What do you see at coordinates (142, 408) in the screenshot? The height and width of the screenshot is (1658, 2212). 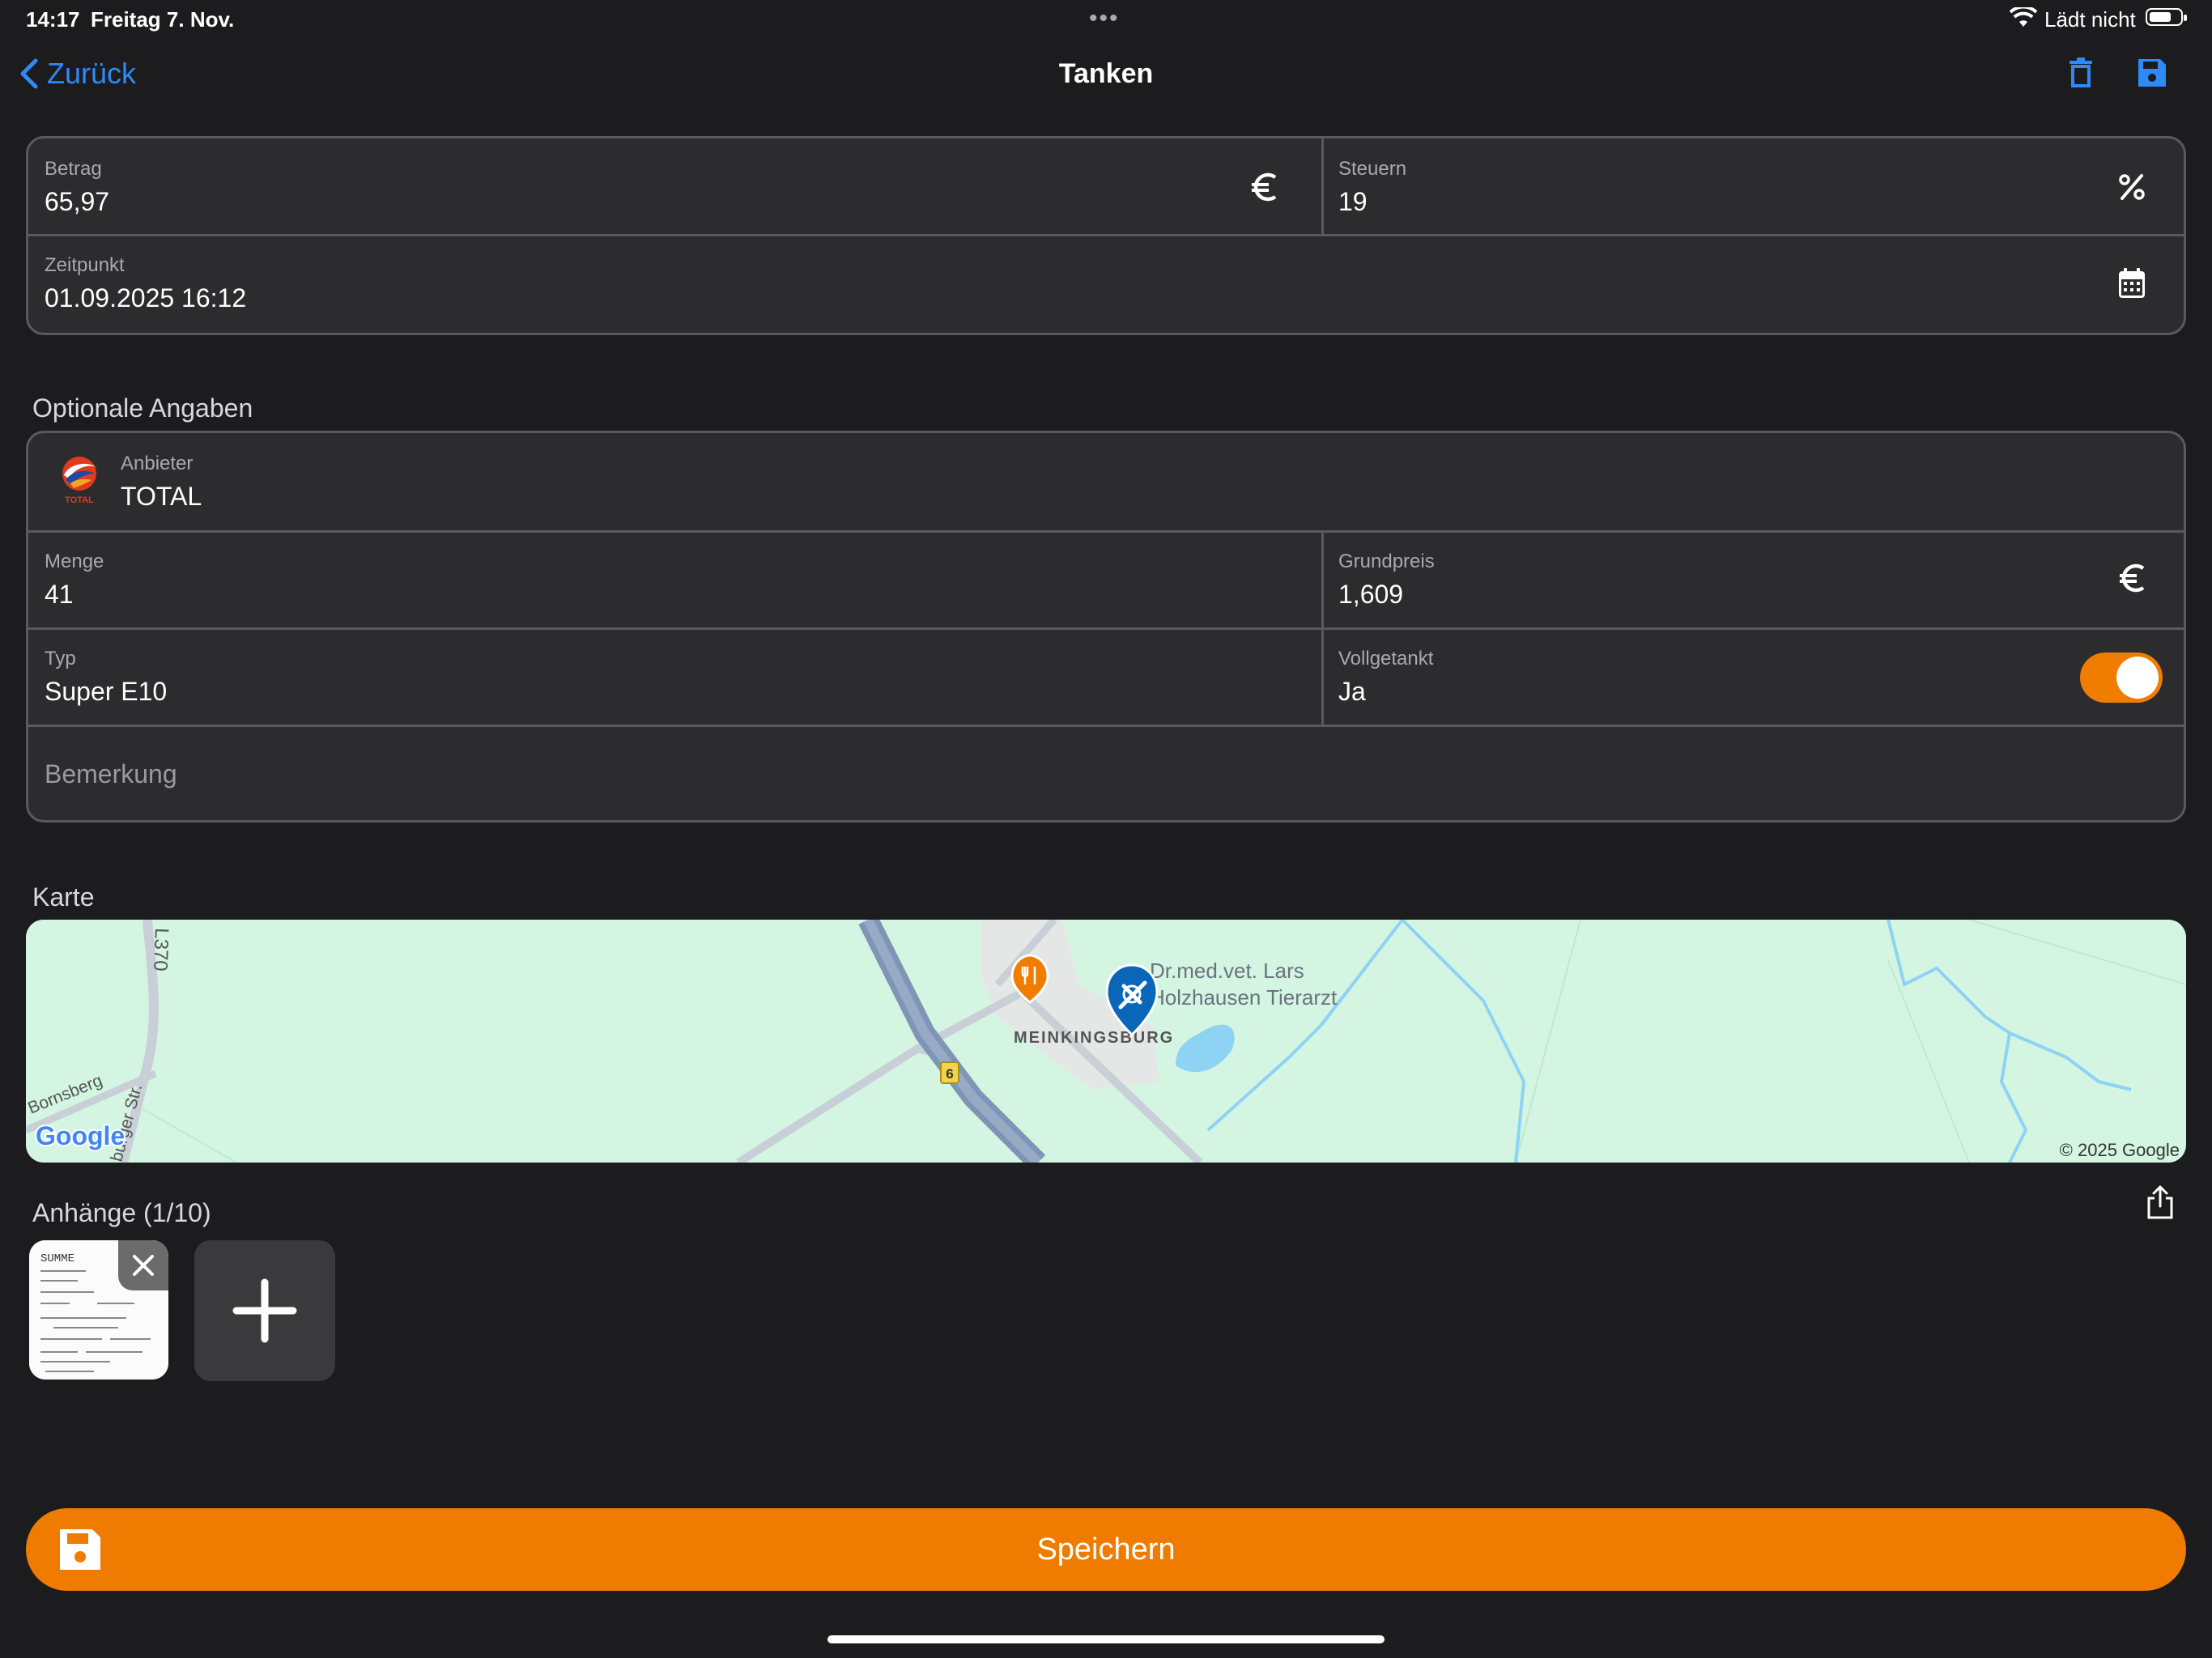 I see `section-title-optional: Optionale Angaben` at bounding box center [142, 408].